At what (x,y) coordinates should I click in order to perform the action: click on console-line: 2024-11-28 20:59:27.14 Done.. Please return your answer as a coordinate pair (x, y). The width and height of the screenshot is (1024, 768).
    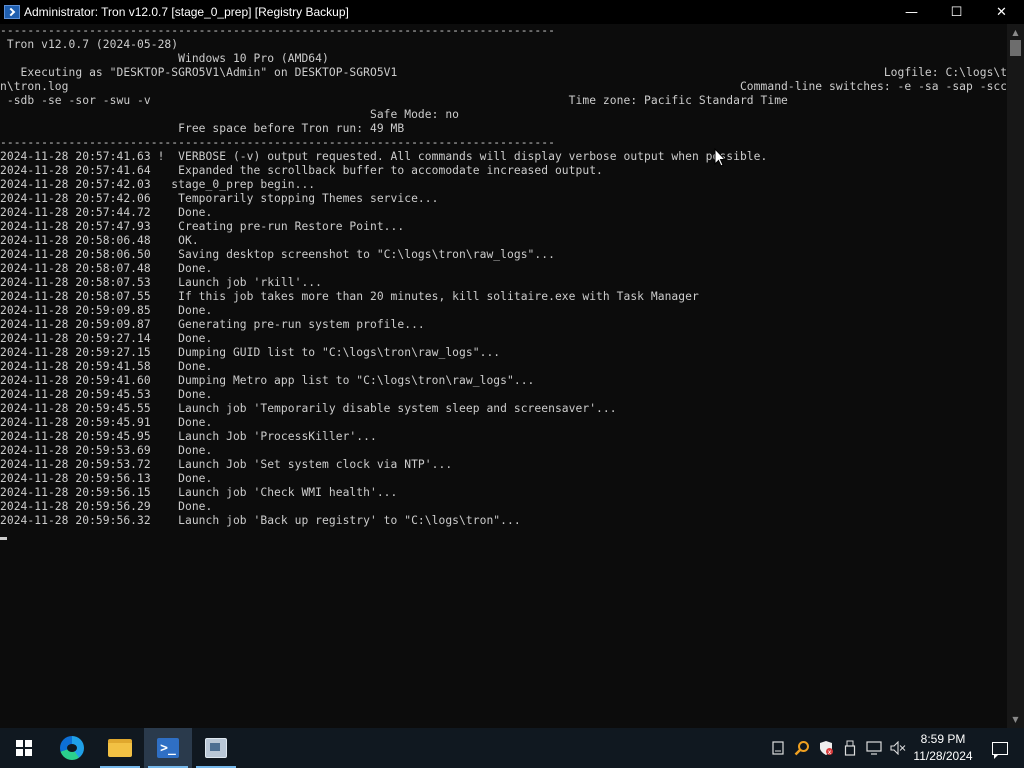
    Looking at the image, I should click on (106, 338).